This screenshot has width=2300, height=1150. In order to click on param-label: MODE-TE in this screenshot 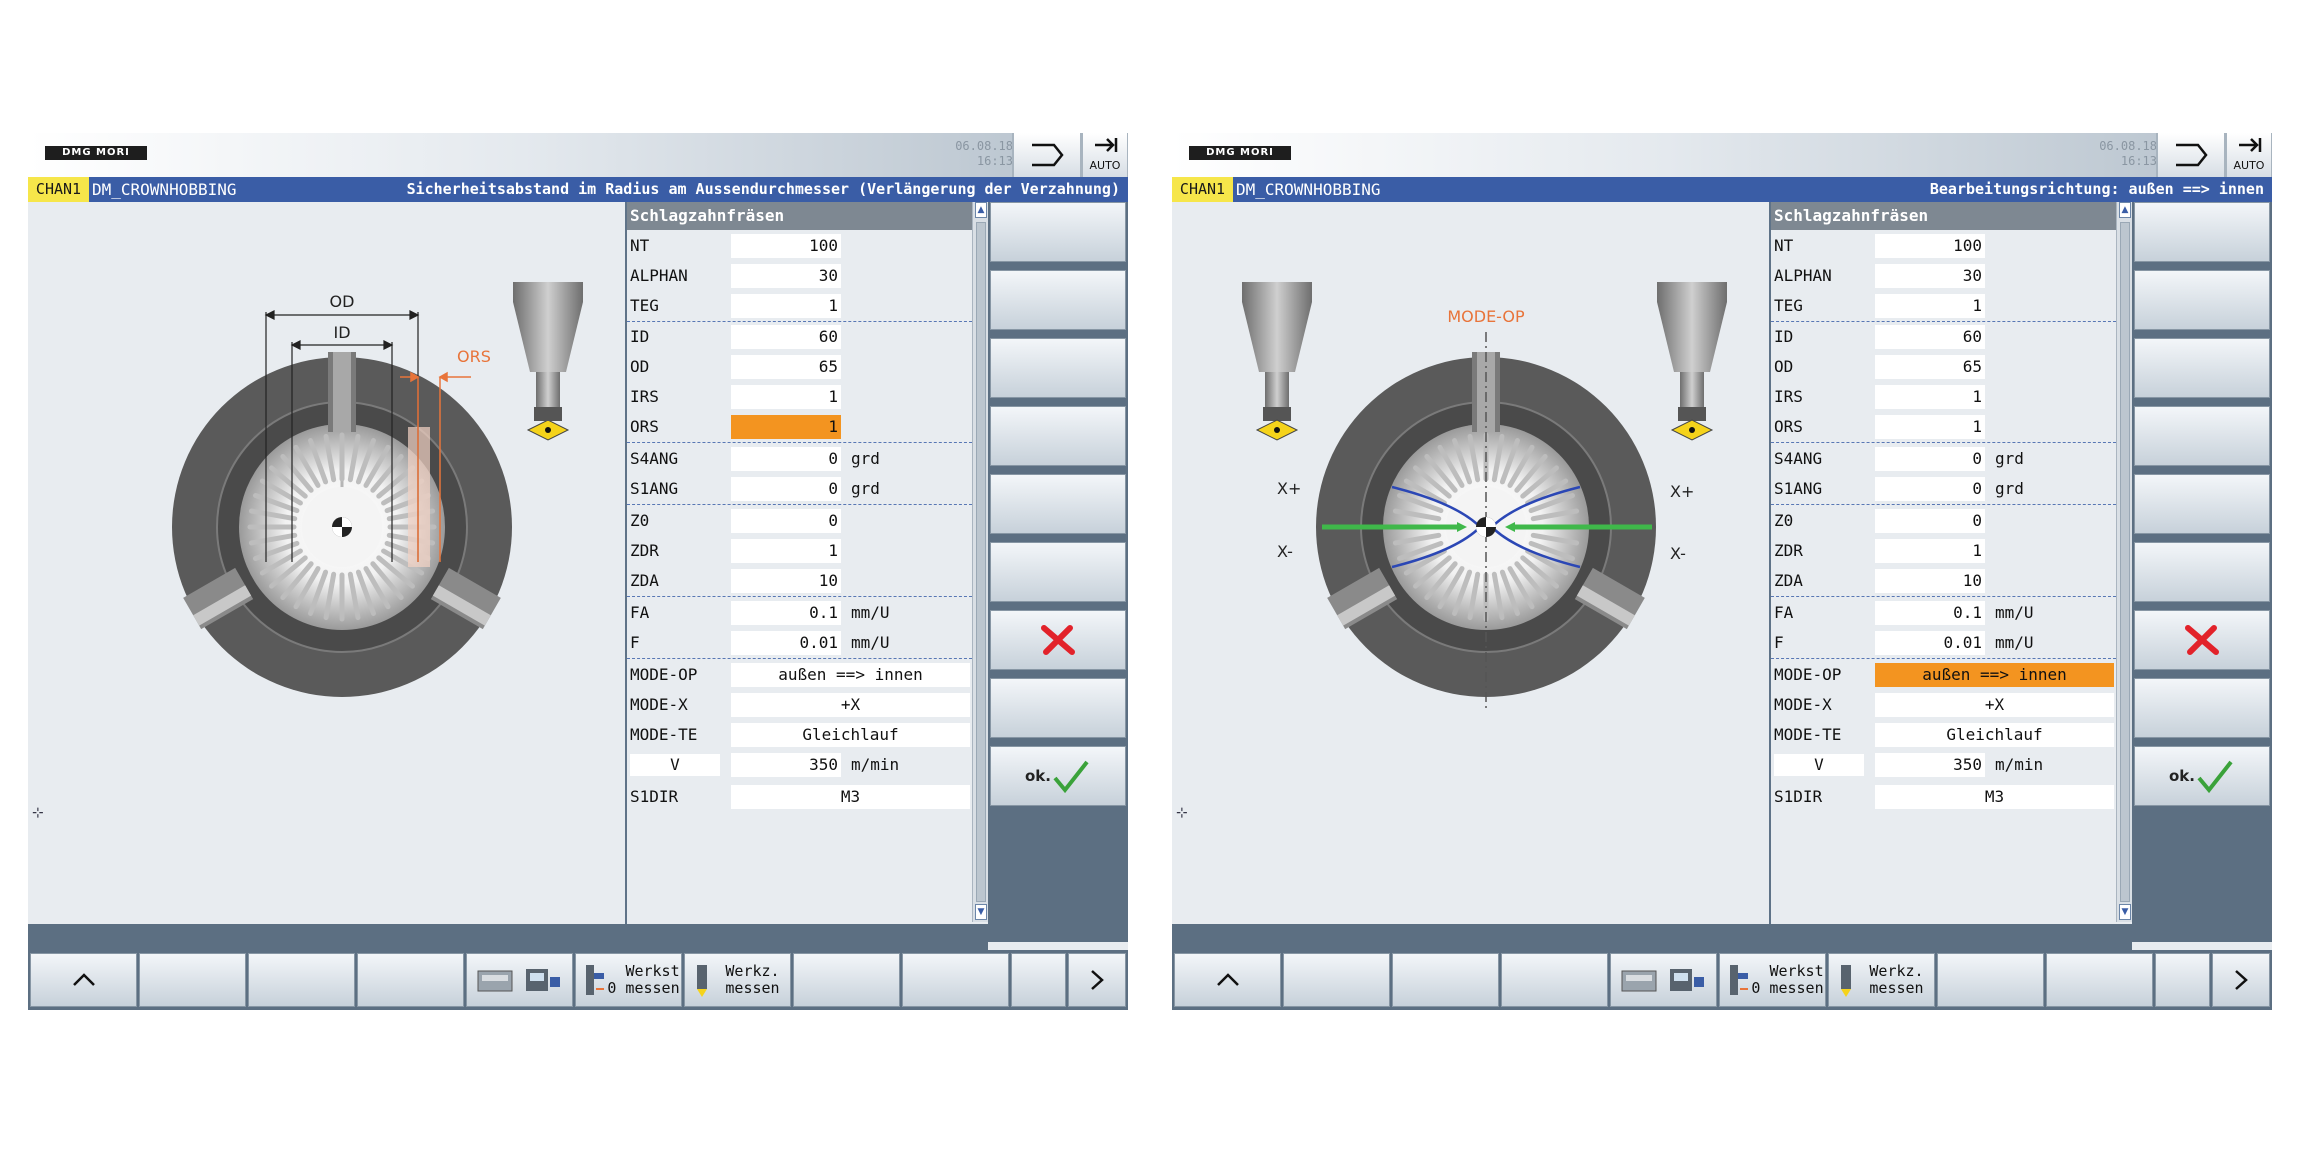, I will do `click(664, 734)`.